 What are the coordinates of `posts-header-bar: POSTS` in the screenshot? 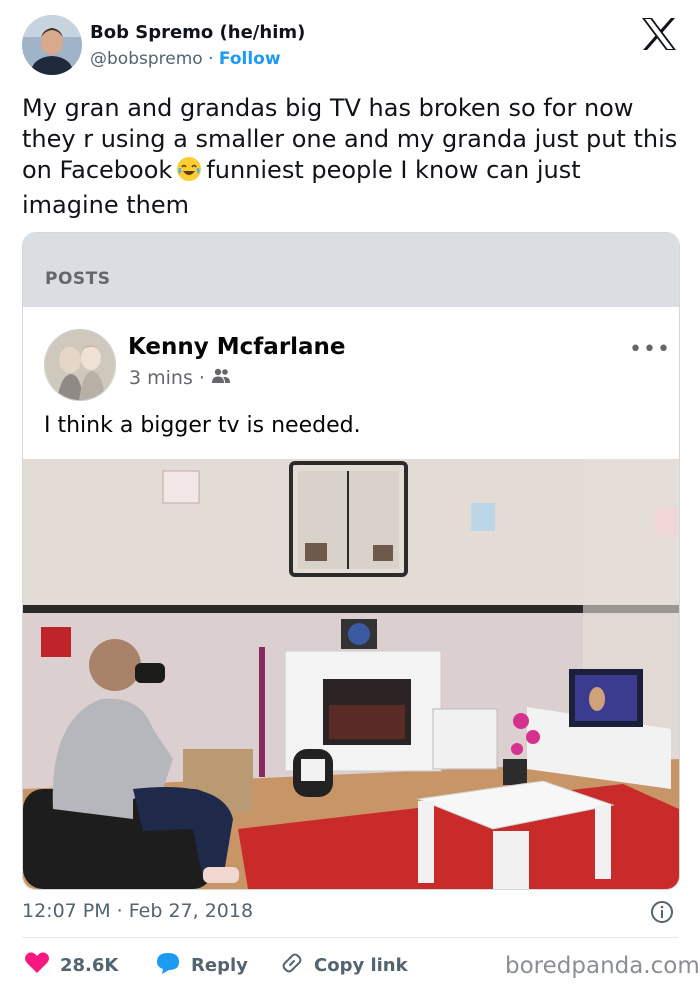 It's located at (351, 270).